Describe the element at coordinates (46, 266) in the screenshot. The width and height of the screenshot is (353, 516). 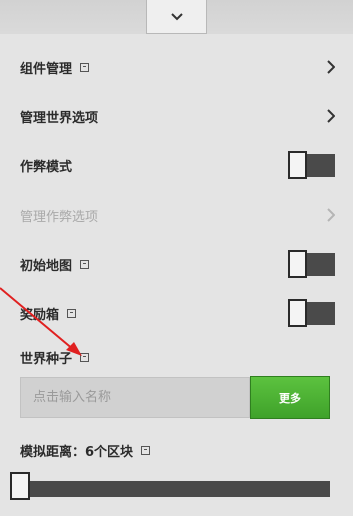
I see `row-label: 初始地图` at that location.